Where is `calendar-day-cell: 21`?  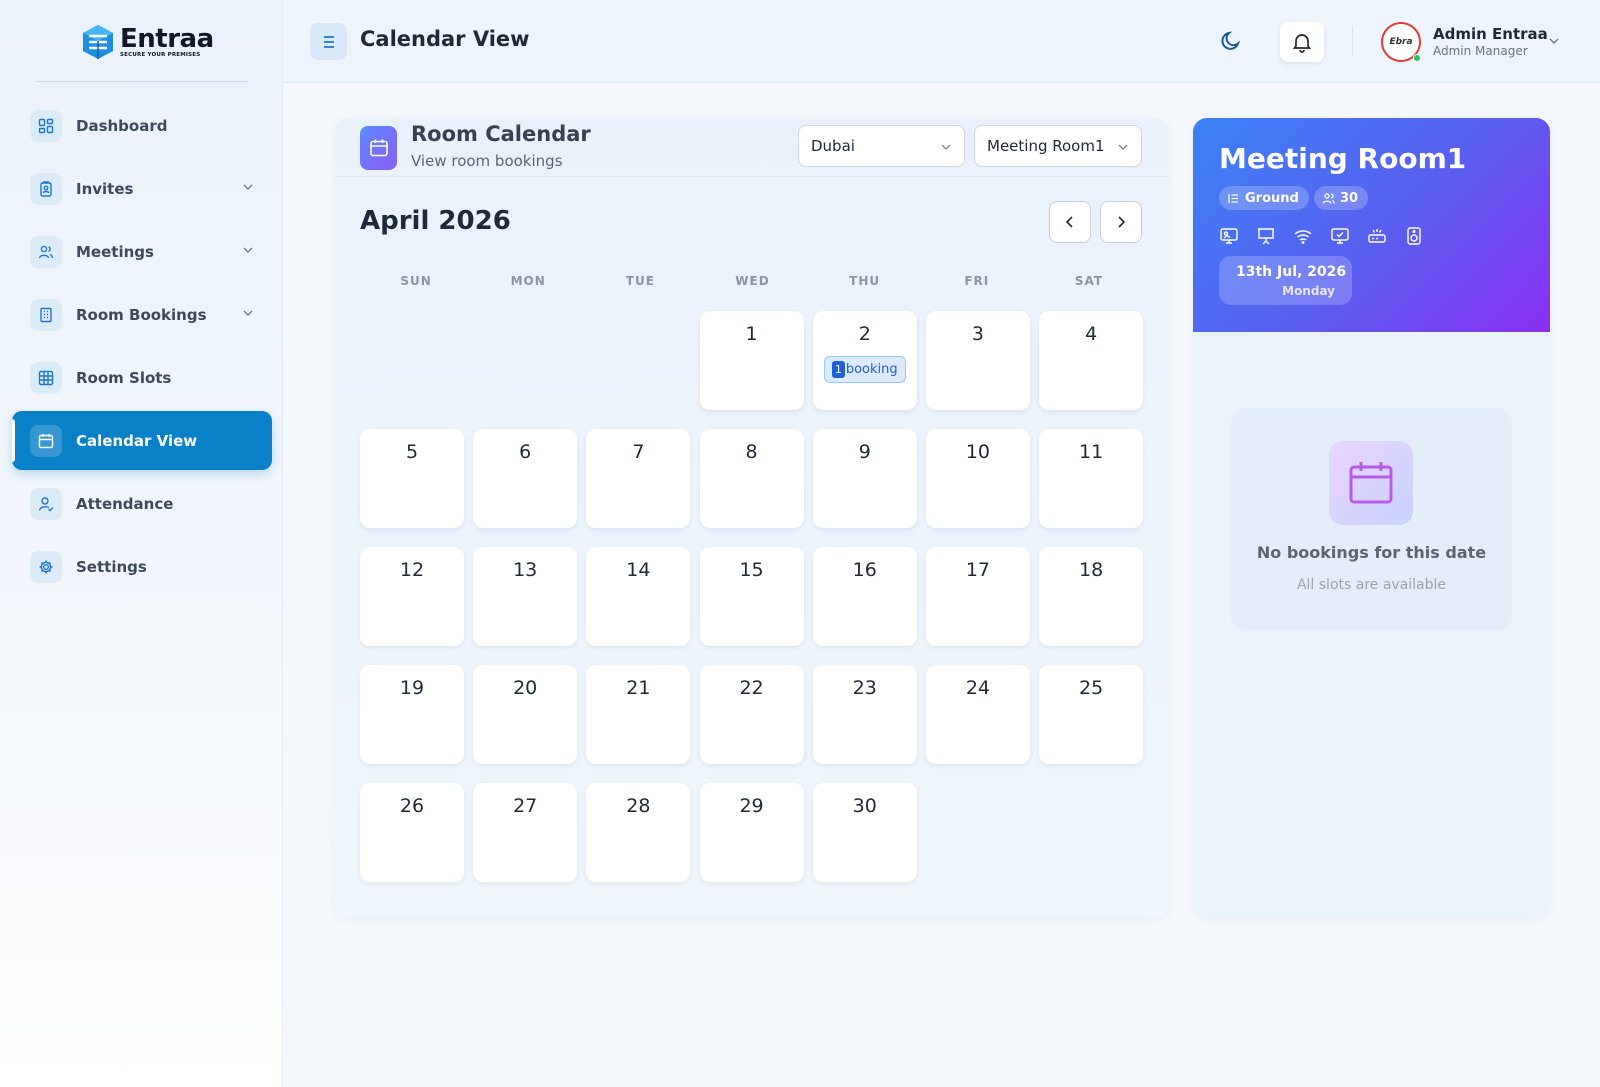
calendar-day-cell: 21 is located at coordinates (638, 714).